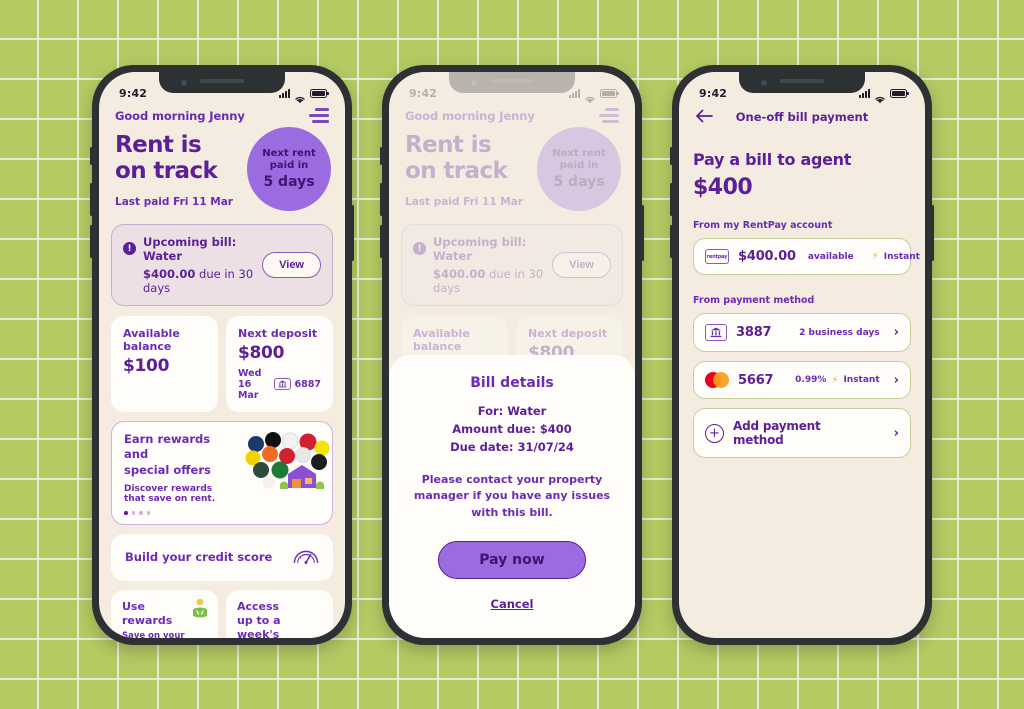  Describe the element at coordinates (494, 428) in the screenshot. I see `modal-row-amount-label: Amount due:` at that location.